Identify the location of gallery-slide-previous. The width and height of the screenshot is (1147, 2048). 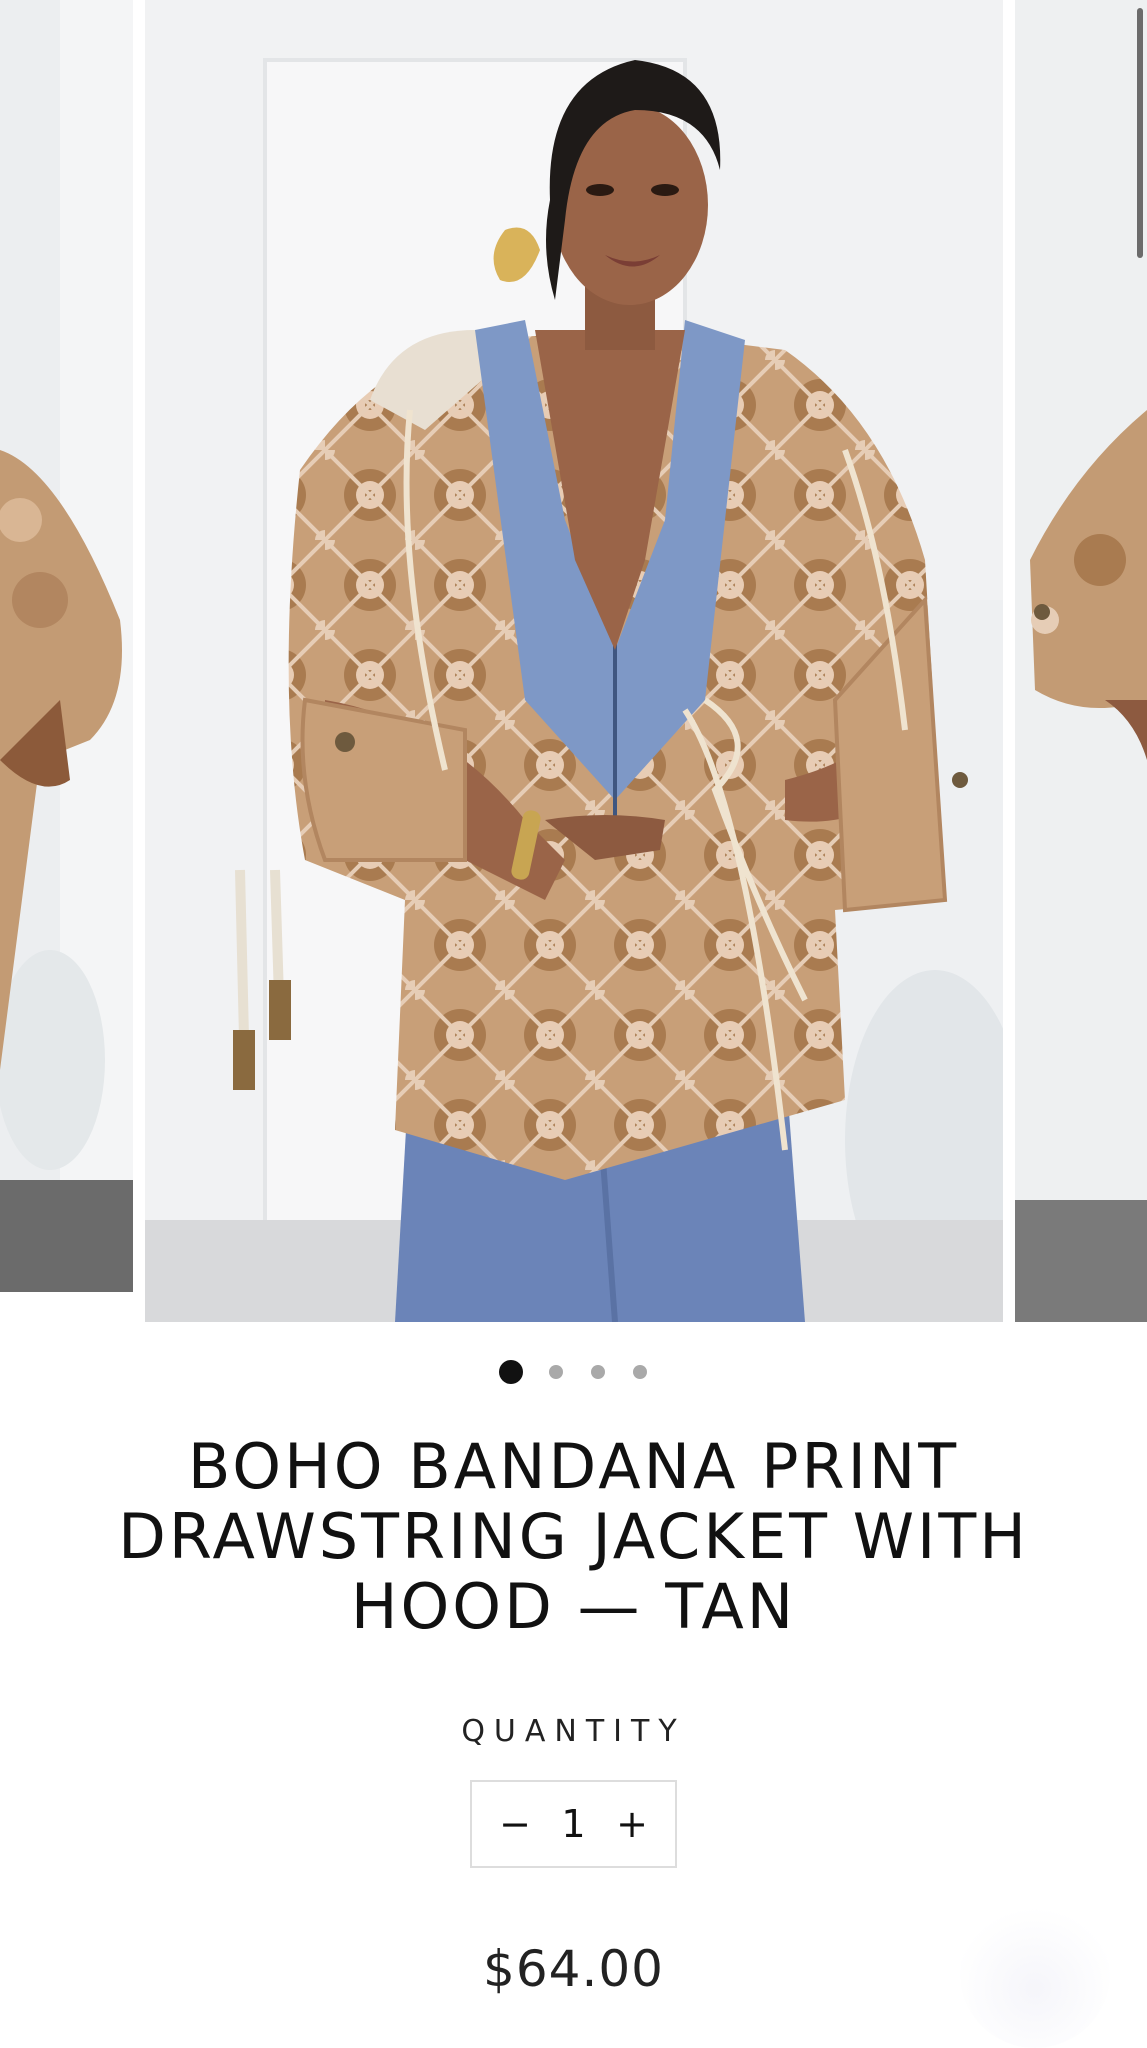
(66, 646).